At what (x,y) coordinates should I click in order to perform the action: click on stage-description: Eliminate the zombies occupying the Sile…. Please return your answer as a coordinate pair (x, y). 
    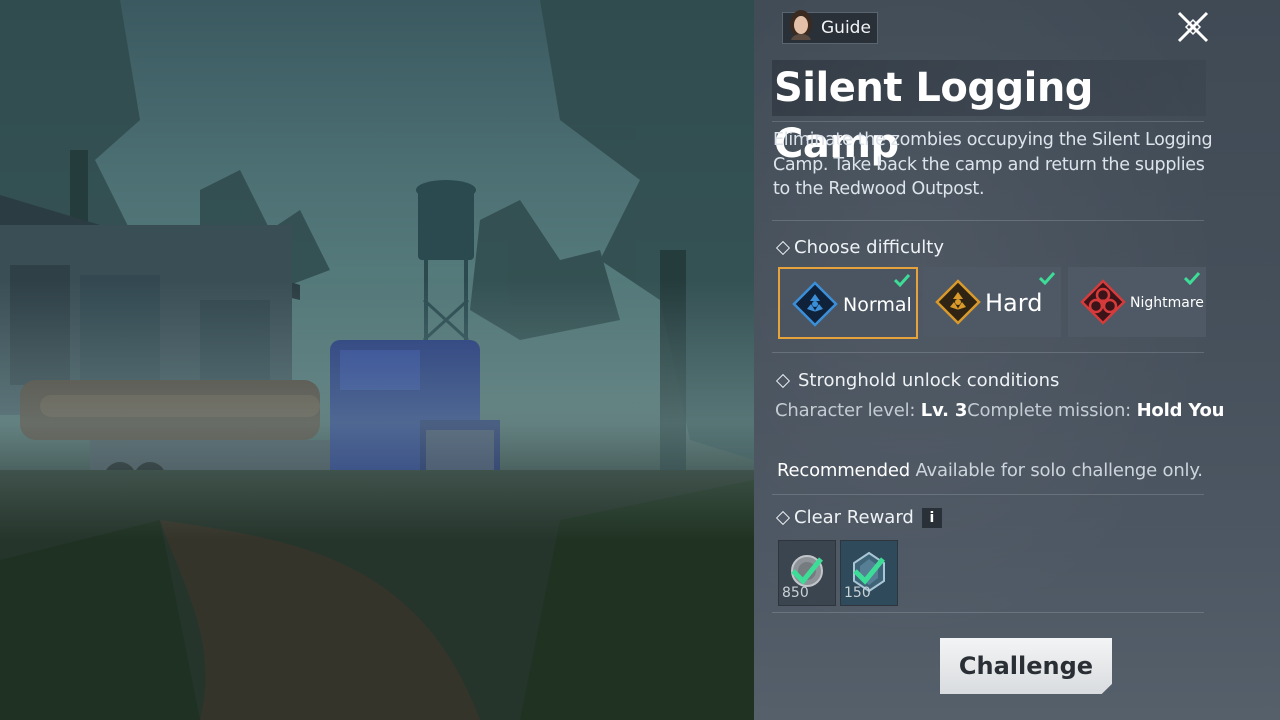
    Looking at the image, I should click on (993, 164).